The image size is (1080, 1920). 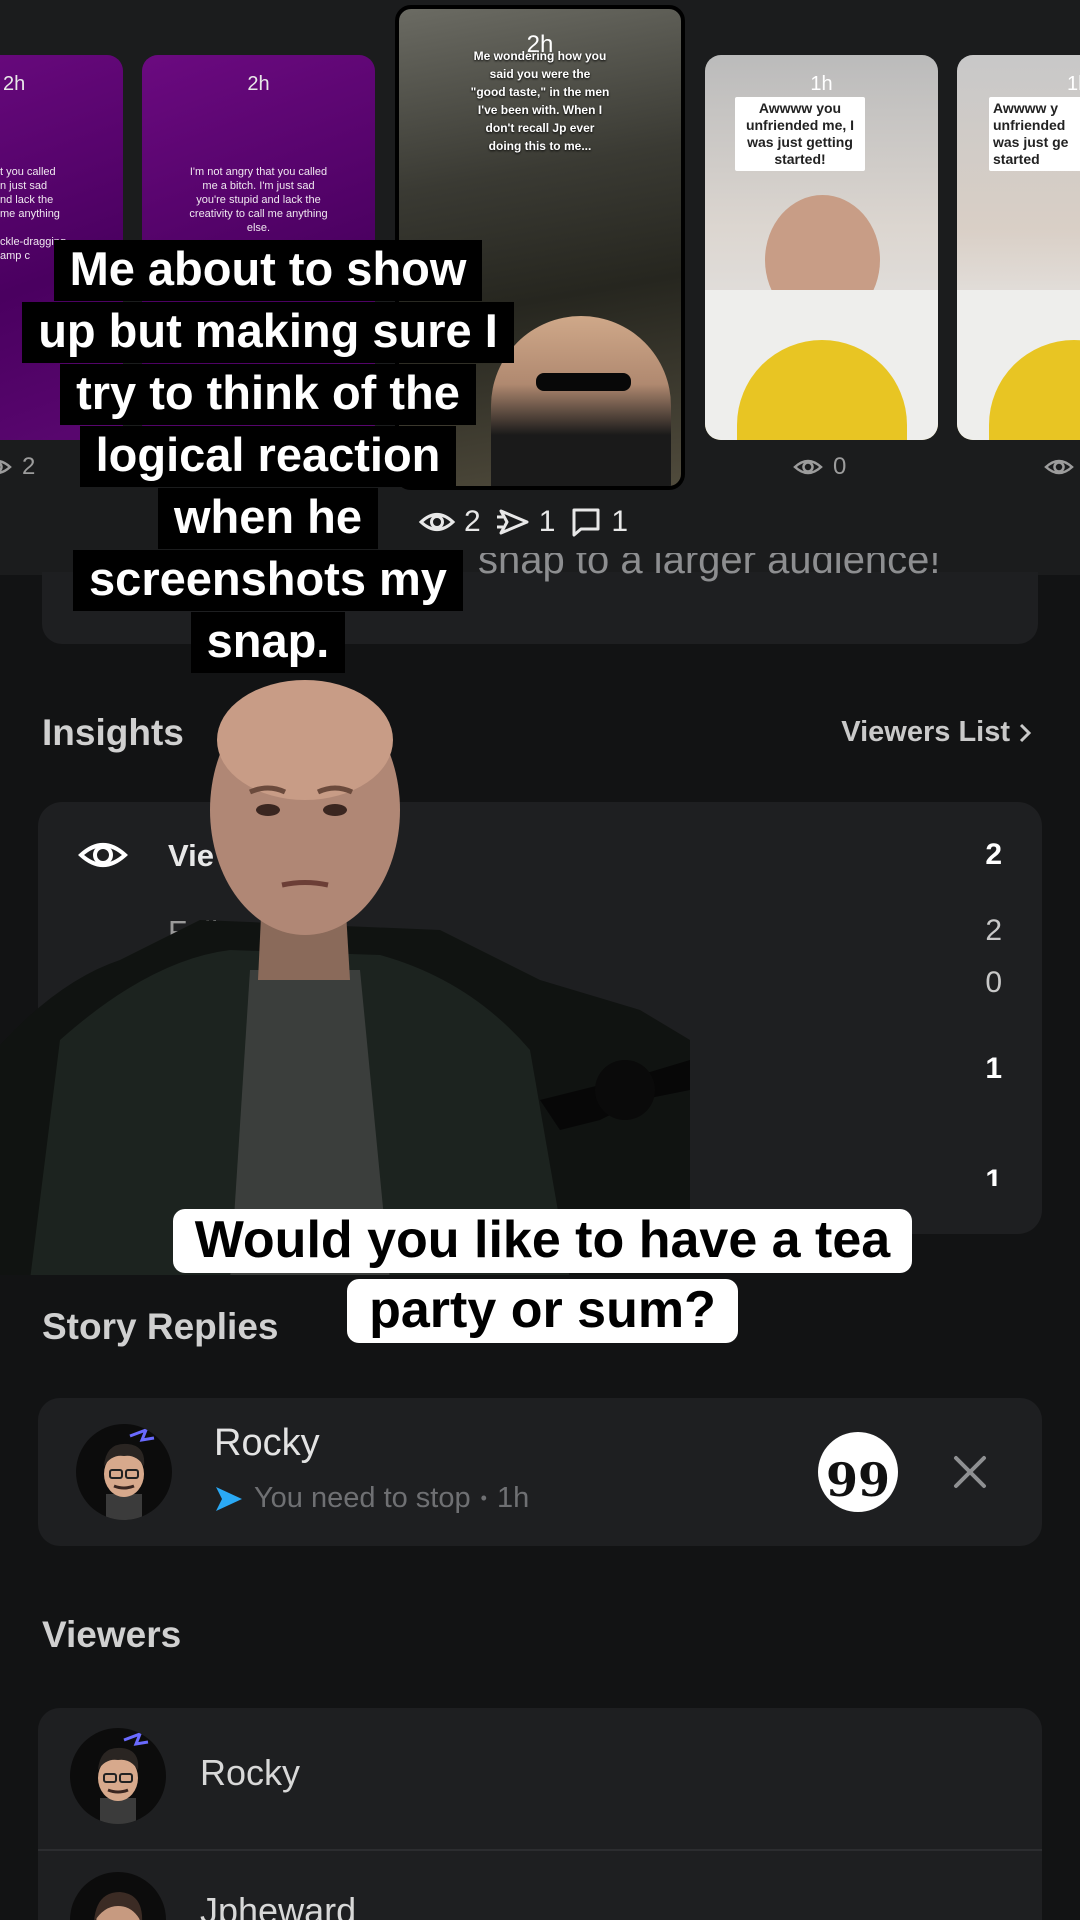 What do you see at coordinates (191, 855) in the screenshot?
I see `views-label: Vie` at bounding box center [191, 855].